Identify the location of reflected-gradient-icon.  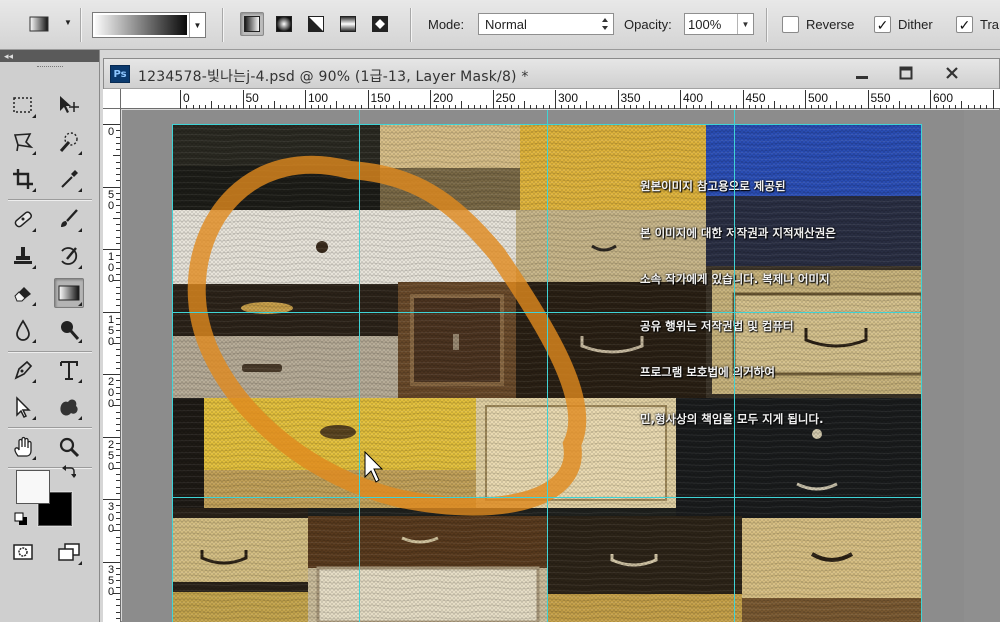
(348, 24).